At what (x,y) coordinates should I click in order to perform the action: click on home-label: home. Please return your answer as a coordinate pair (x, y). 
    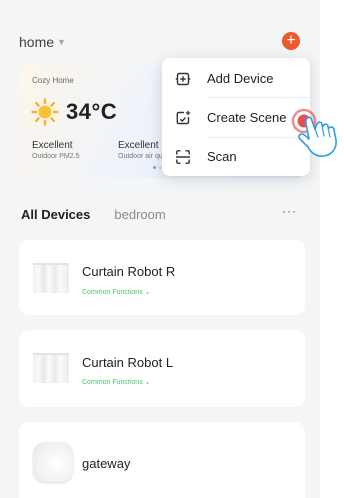
    Looking at the image, I should click on (37, 42).